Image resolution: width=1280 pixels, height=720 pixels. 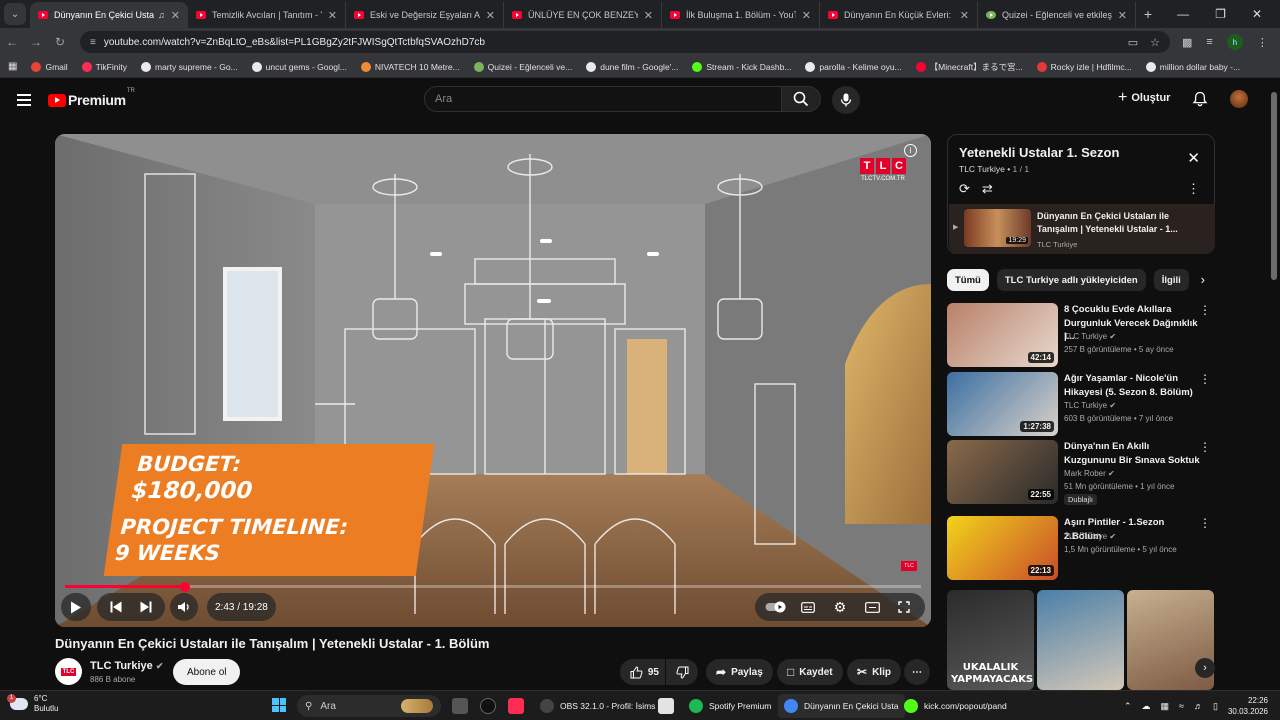 I want to click on settings-button: ⚙, so click(x=840, y=607).